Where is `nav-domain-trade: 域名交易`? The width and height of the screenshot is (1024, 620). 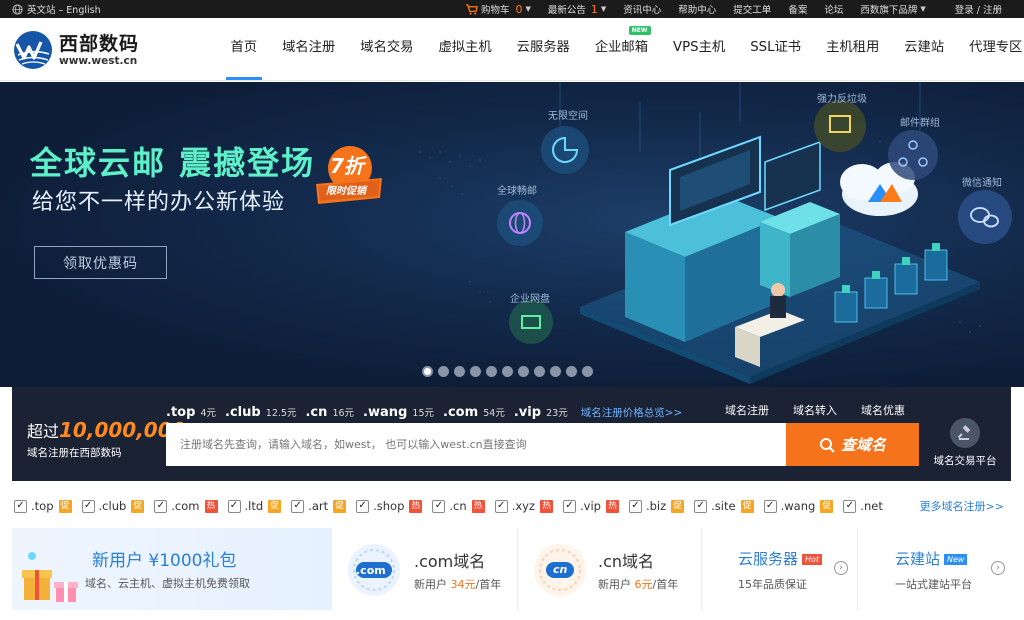 nav-domain-trade: 域名交易 is located at coordinates (387, 49).